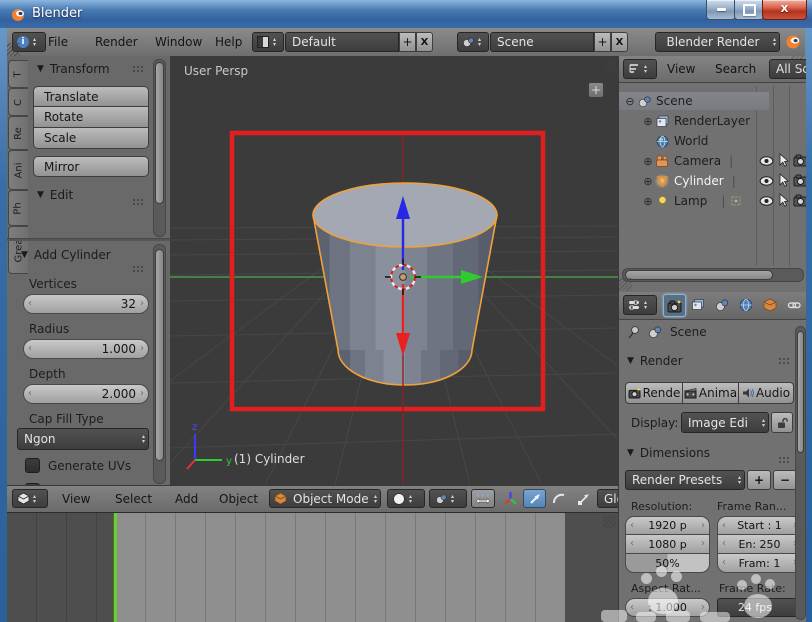 The width and height of the screenshot is (812, 622). Describe the element at coordinates (18, 133) in the screenshot. I see `shelf-tab-relations: Re` at that location.